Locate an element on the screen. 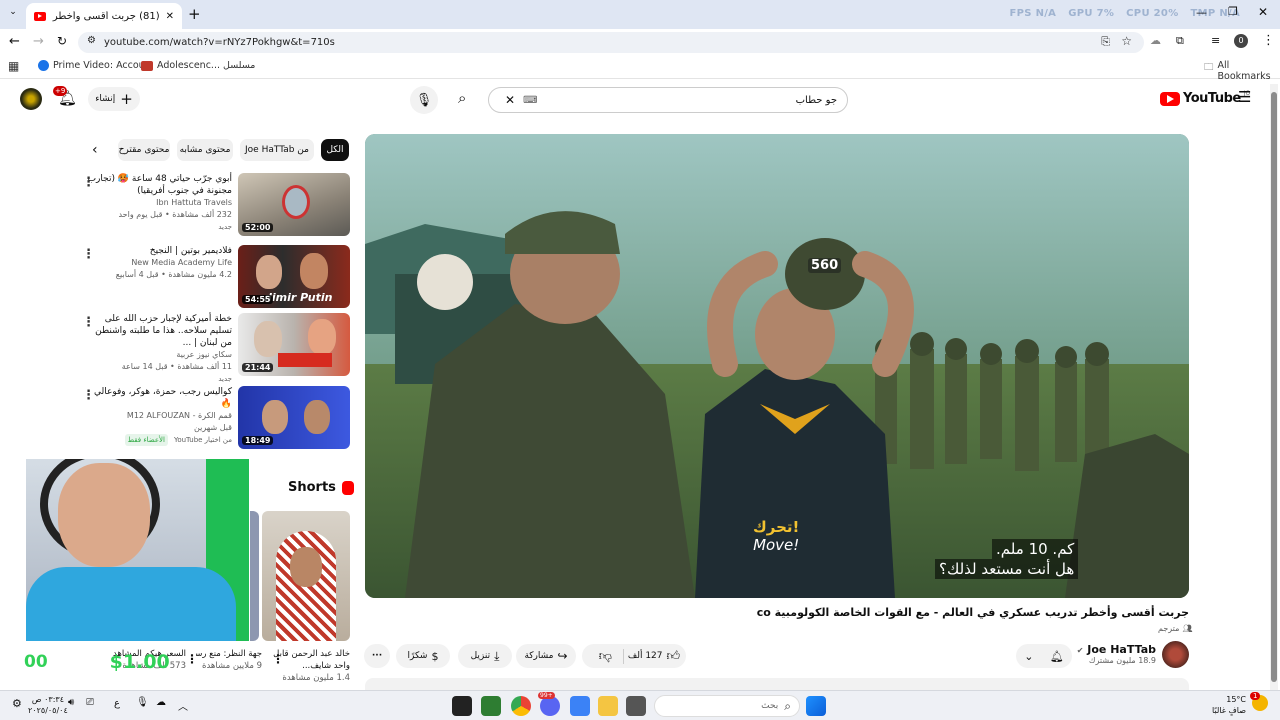 Image resolution: width=1280 pixels, height=720 pixels. reload-icon: ↻ is located at coordinates (62, 41).